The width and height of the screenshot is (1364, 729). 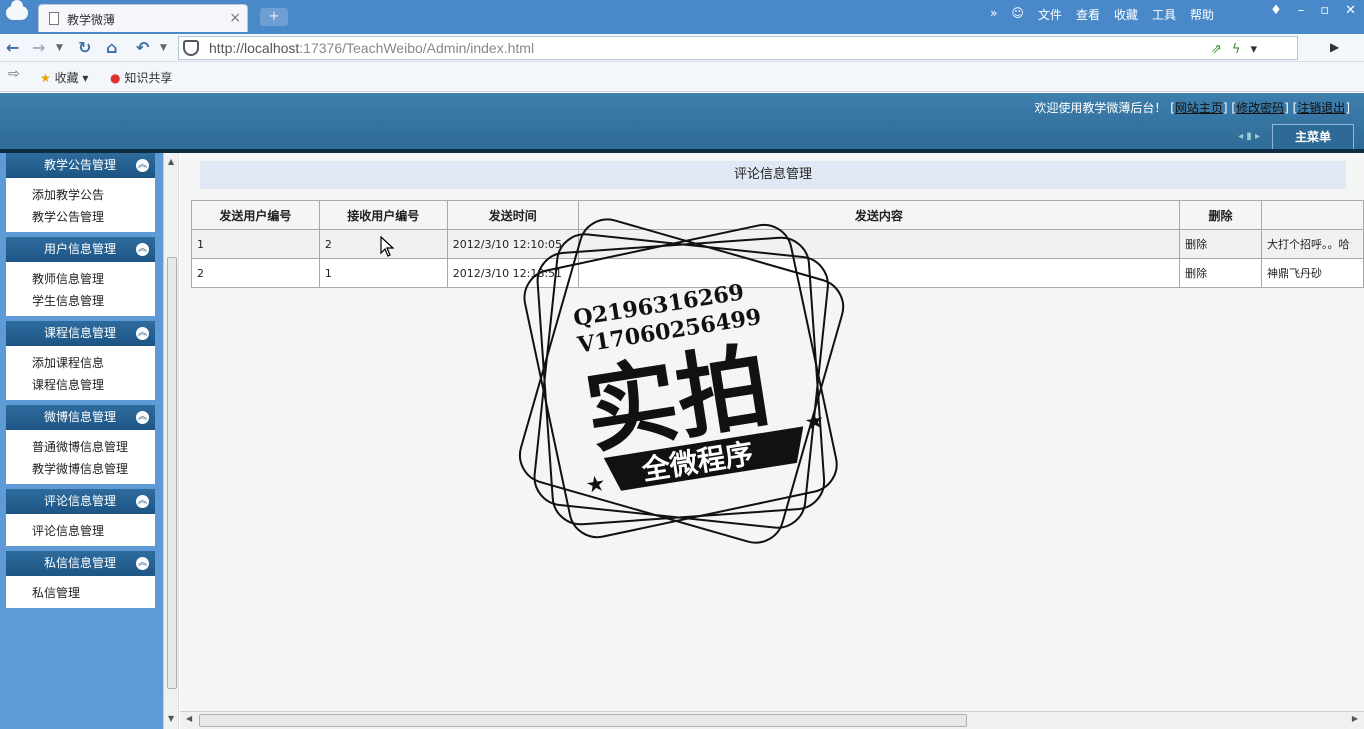 What do you see at coordinates (54, 18) in the screenshot?
I see `page-icon` at bounding box center [54, 18].